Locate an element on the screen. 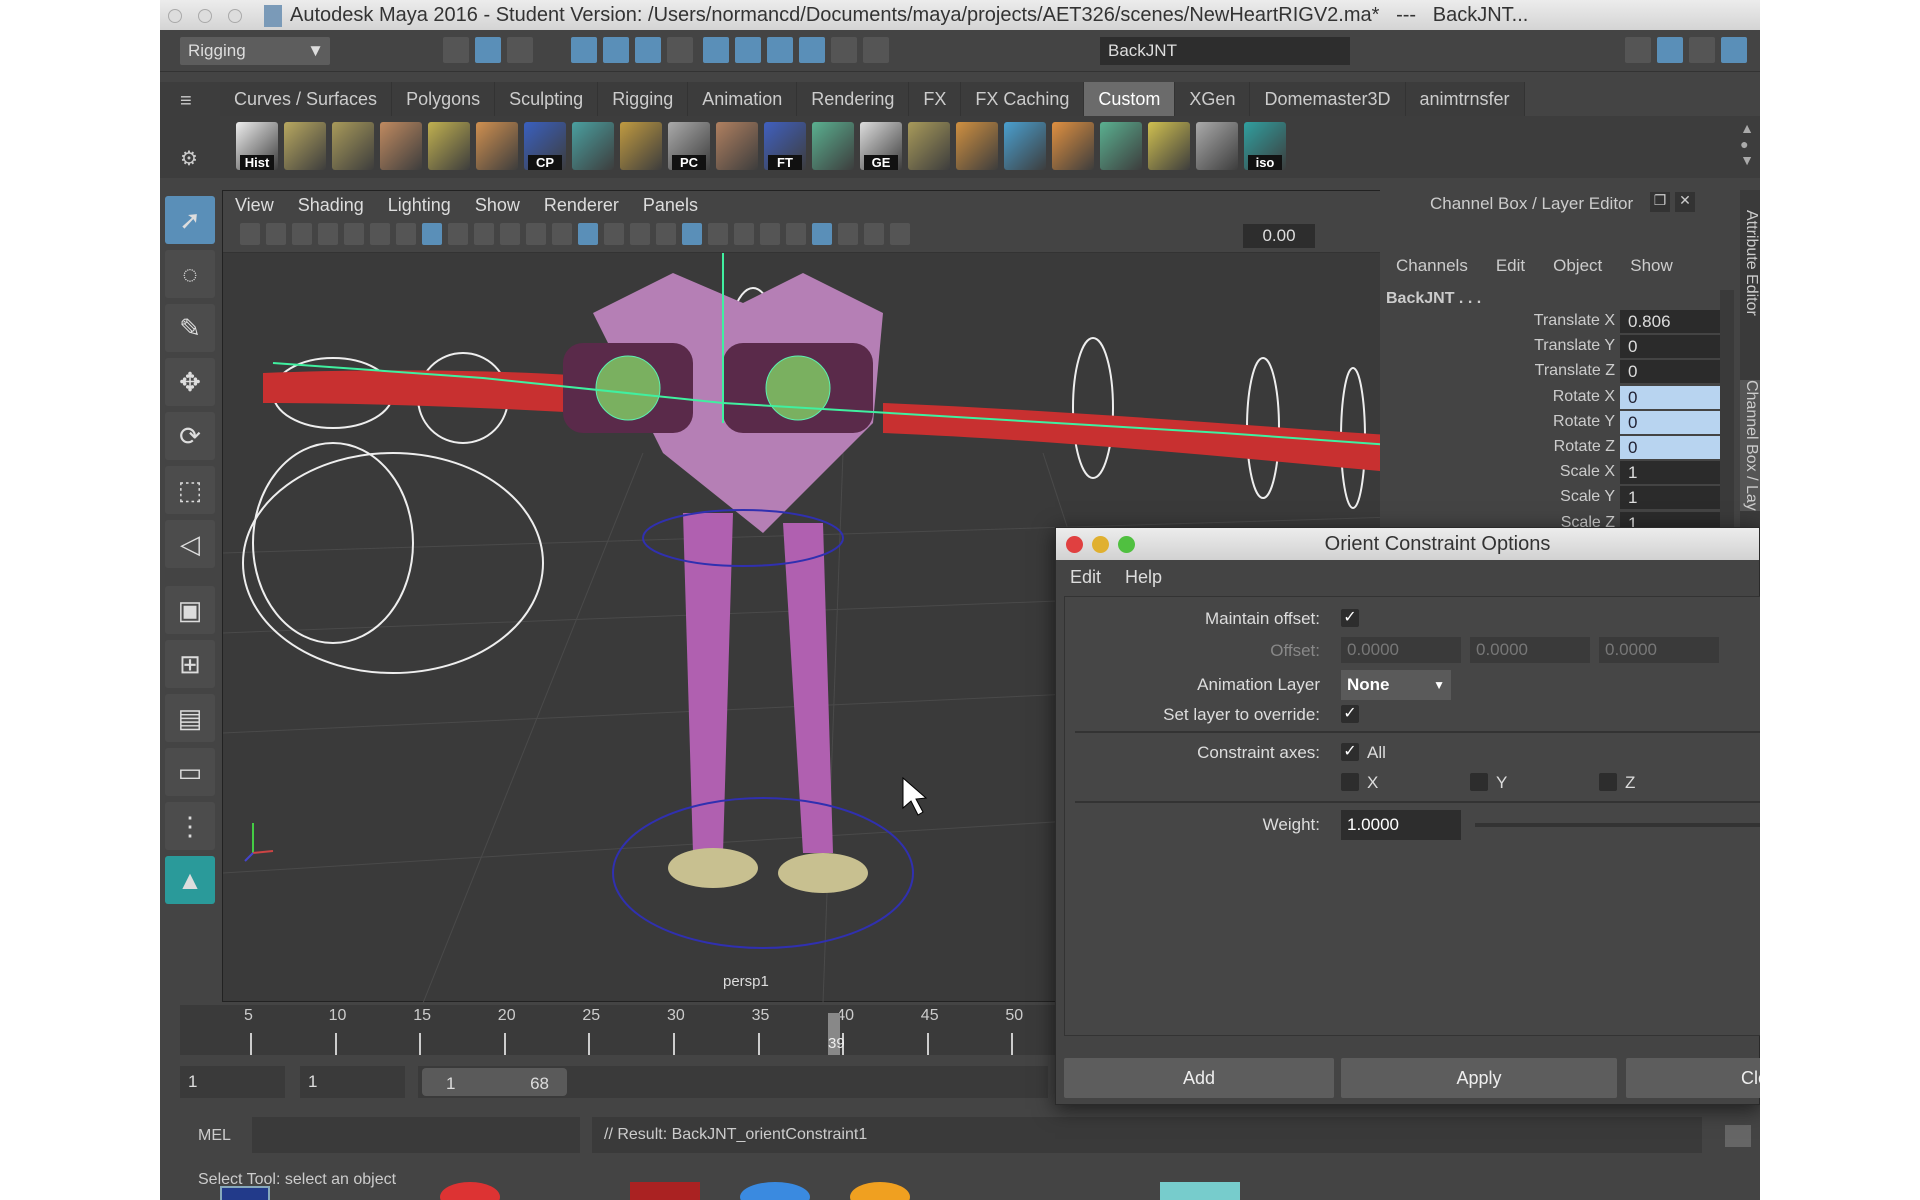  playback-start-field: 1 is located at coordinates (352, 1082).